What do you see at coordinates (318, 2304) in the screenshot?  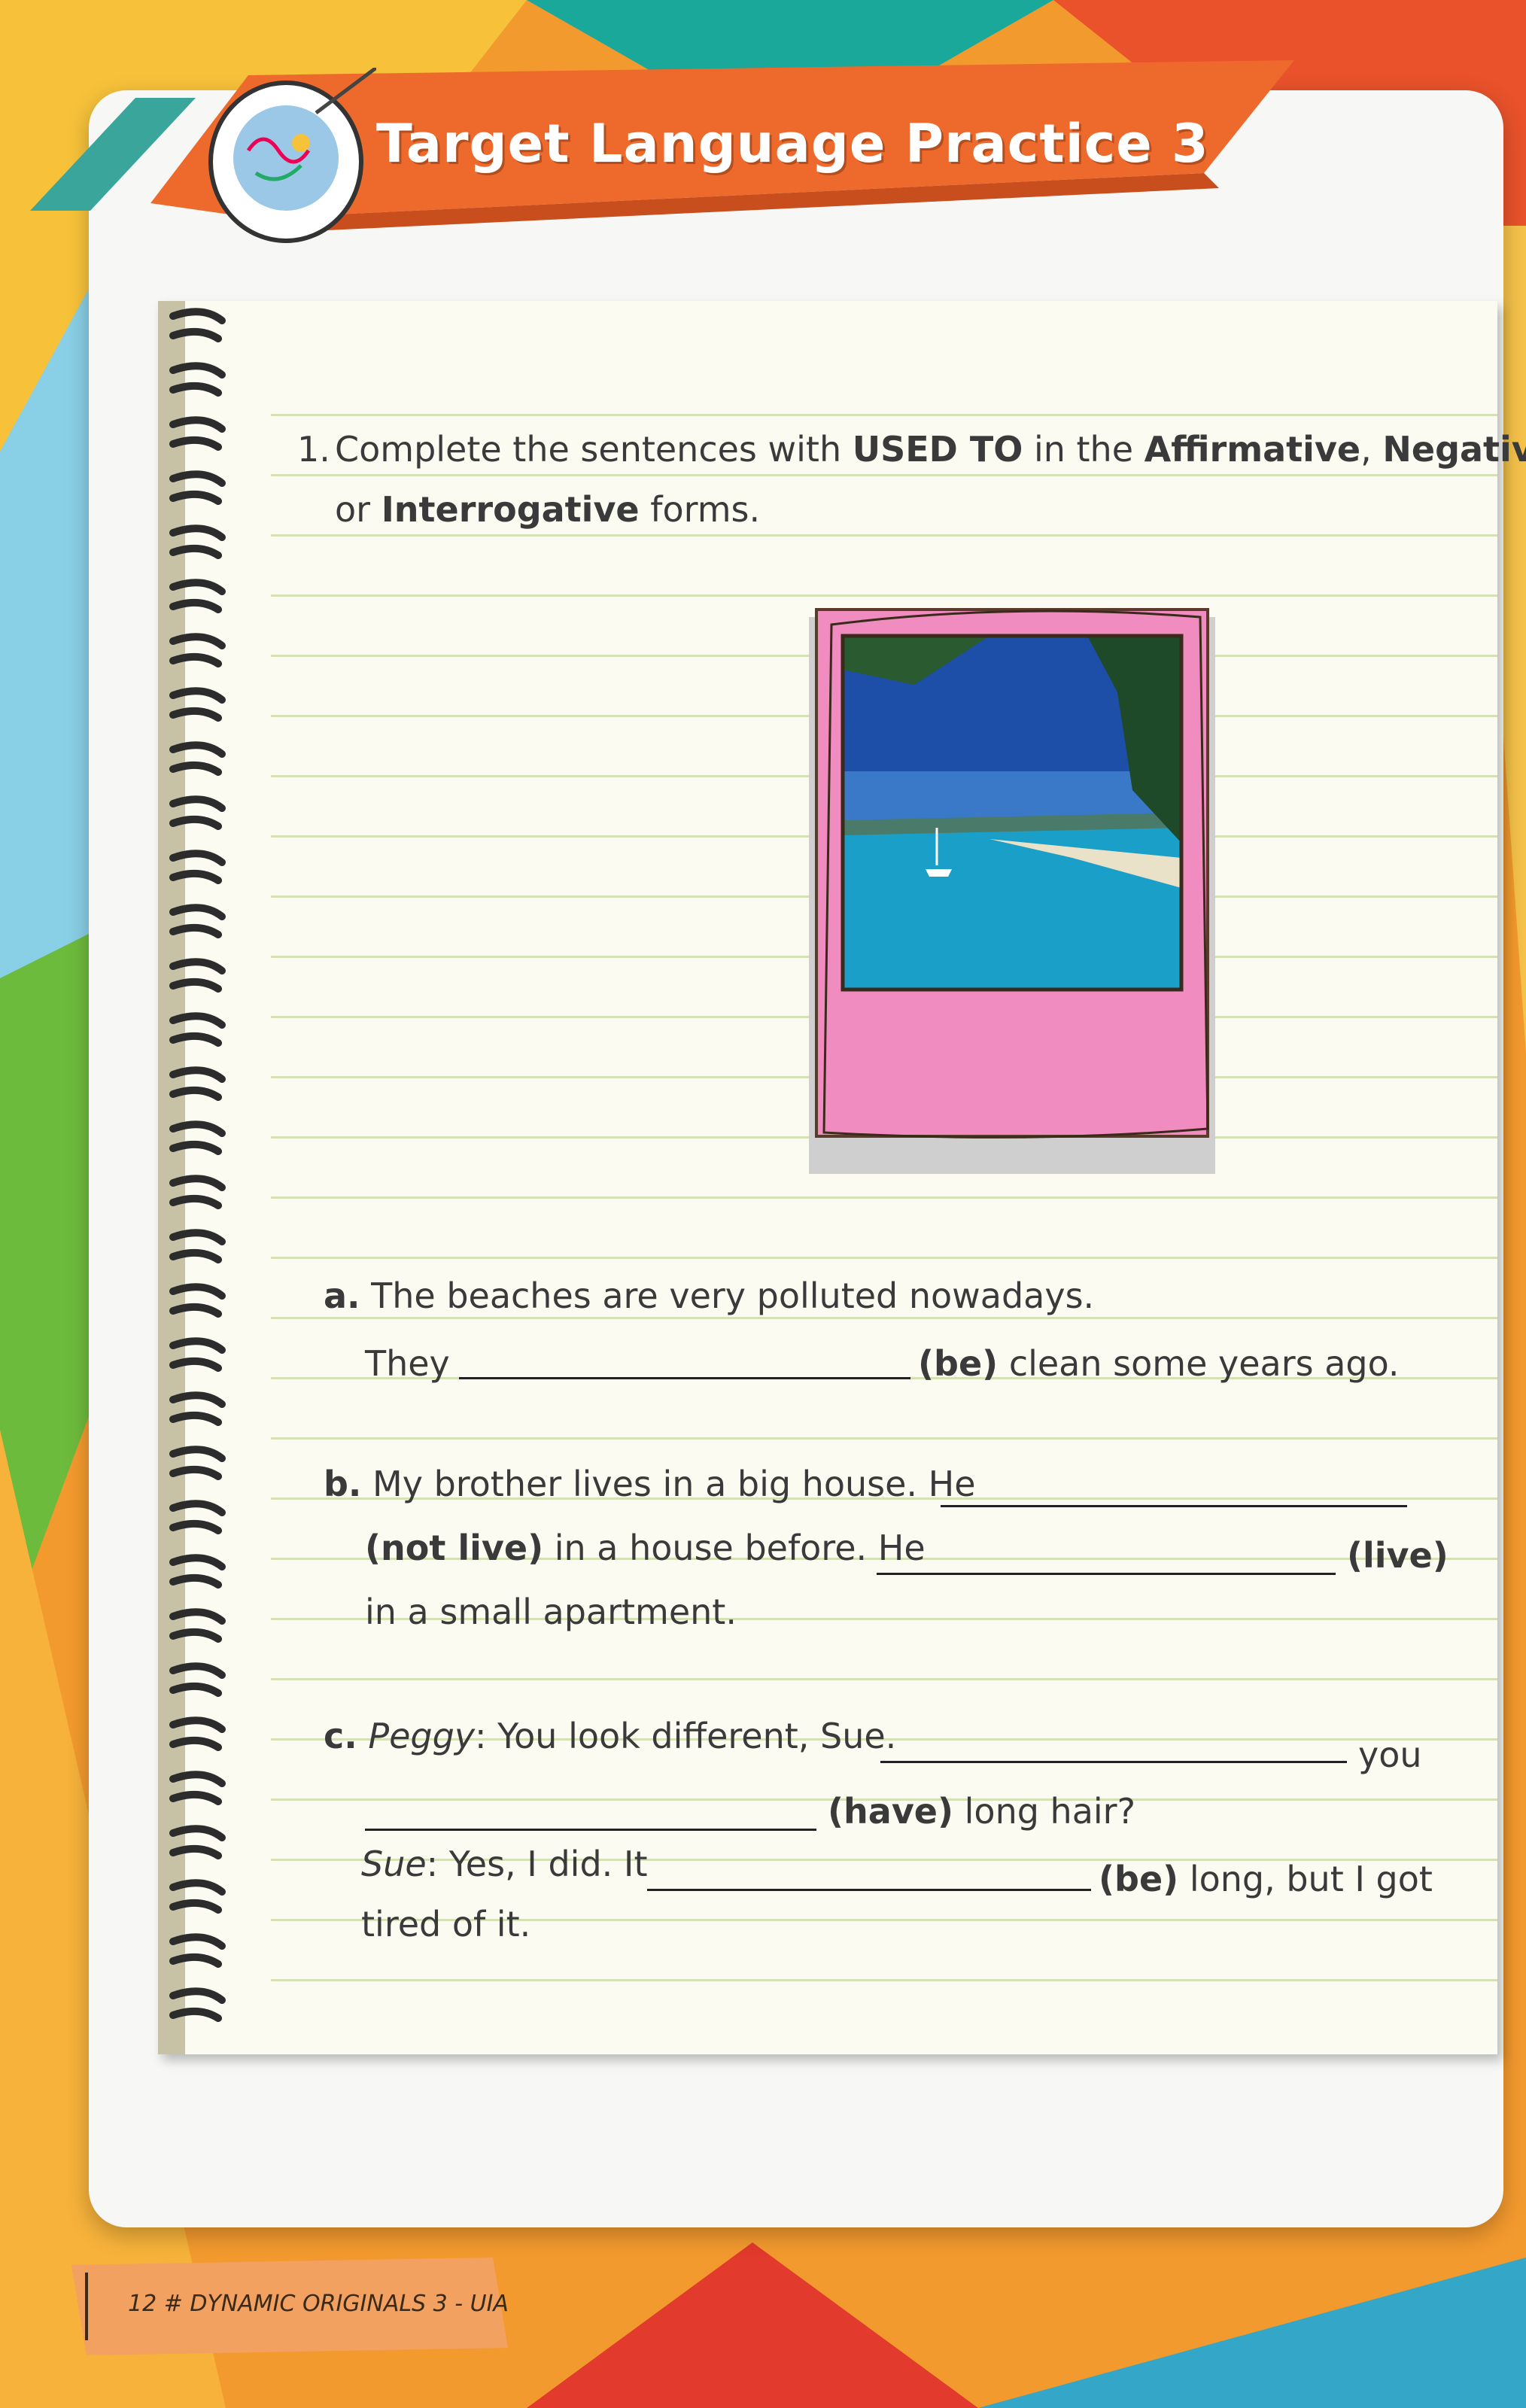 I see `page-footer-label: 12 # DYNAMIC ORIGINALS 3 - UIA` at bounding box center [318, 2304].